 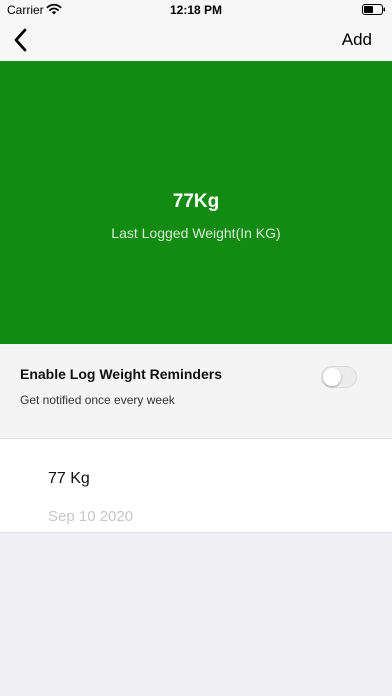 I want to click on navigation-bar: Add, so click(x=196, y=40).